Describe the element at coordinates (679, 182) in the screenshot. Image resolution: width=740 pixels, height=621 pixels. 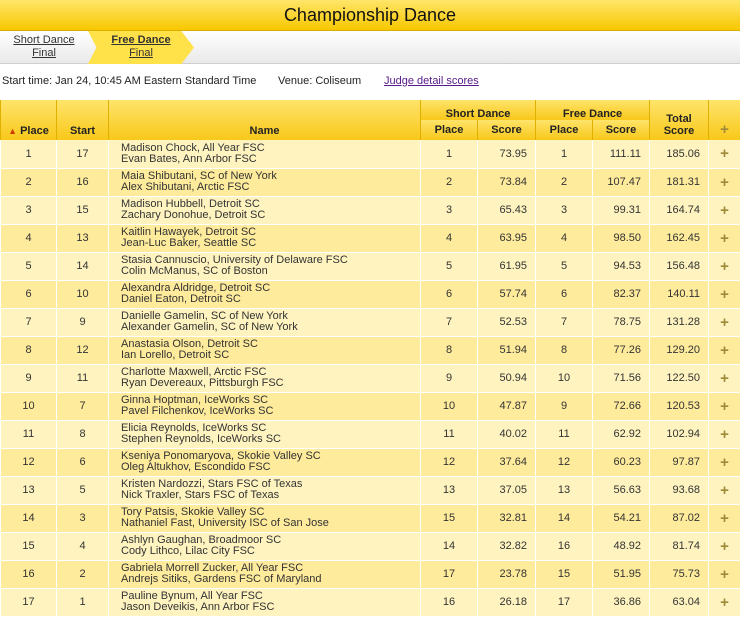
I see `cell-total: 181.31` at that location.